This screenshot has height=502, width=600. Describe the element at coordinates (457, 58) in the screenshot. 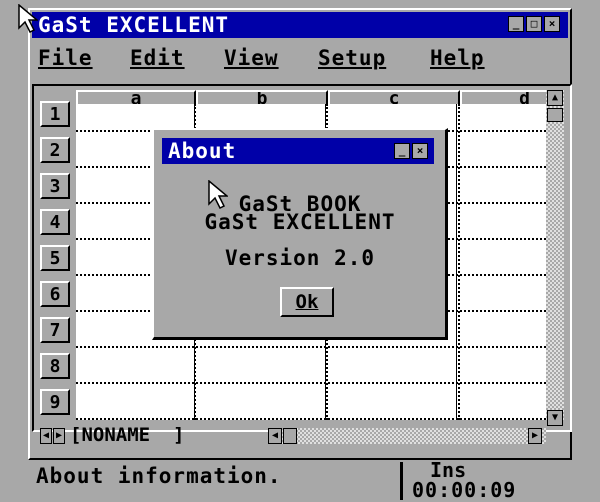

I see `menu-help: Help` at that location.